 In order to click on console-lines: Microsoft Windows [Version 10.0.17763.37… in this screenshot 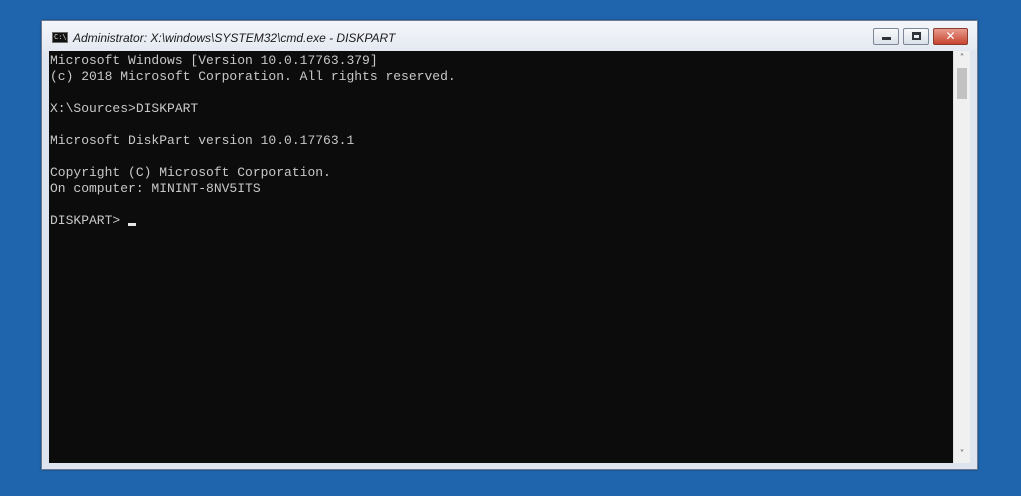, I will do `click(253, 141)`.